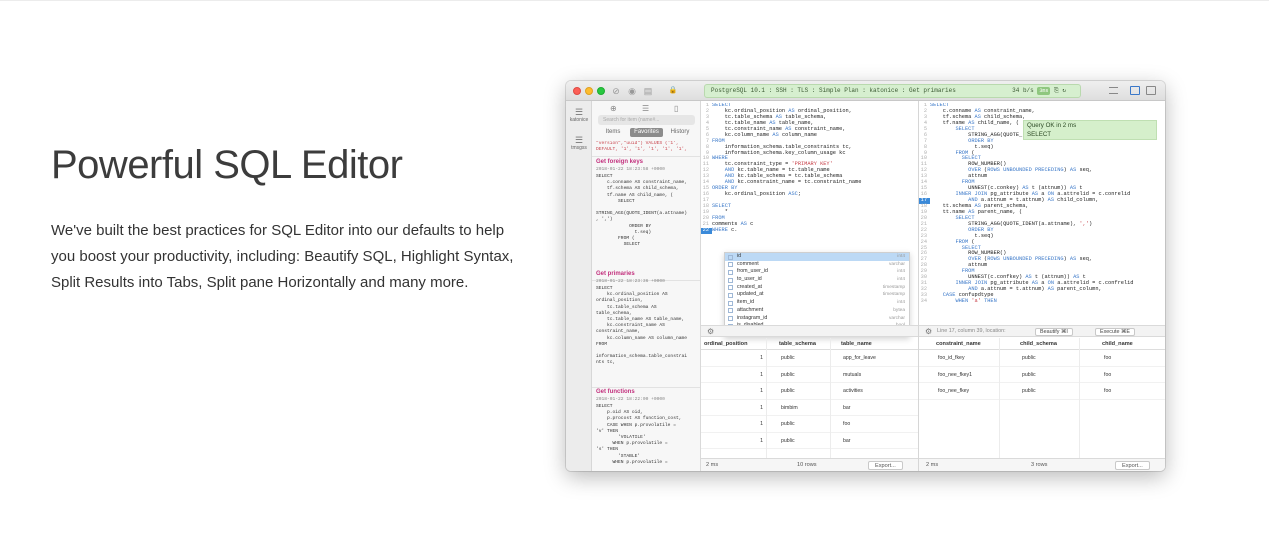 The image size is (1269, 538). I want to click on document-icon: ▯, so click(676, 108).